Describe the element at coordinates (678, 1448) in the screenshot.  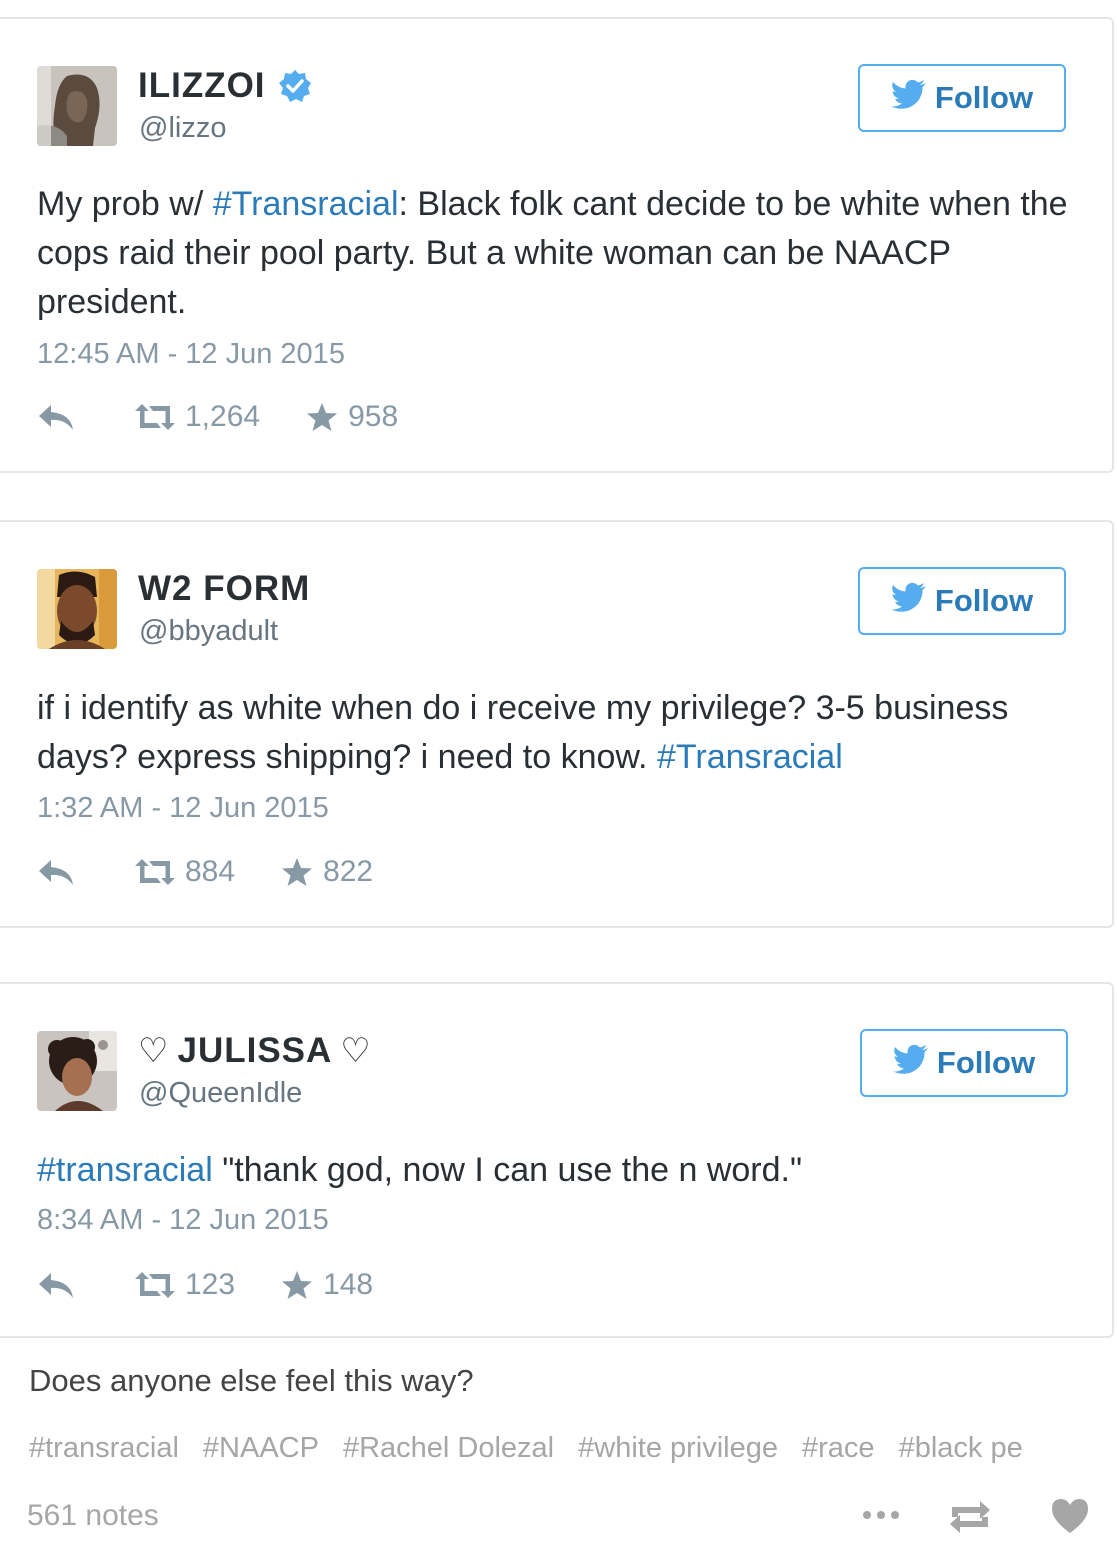
I see `tag-link: #white privilege` at that location.